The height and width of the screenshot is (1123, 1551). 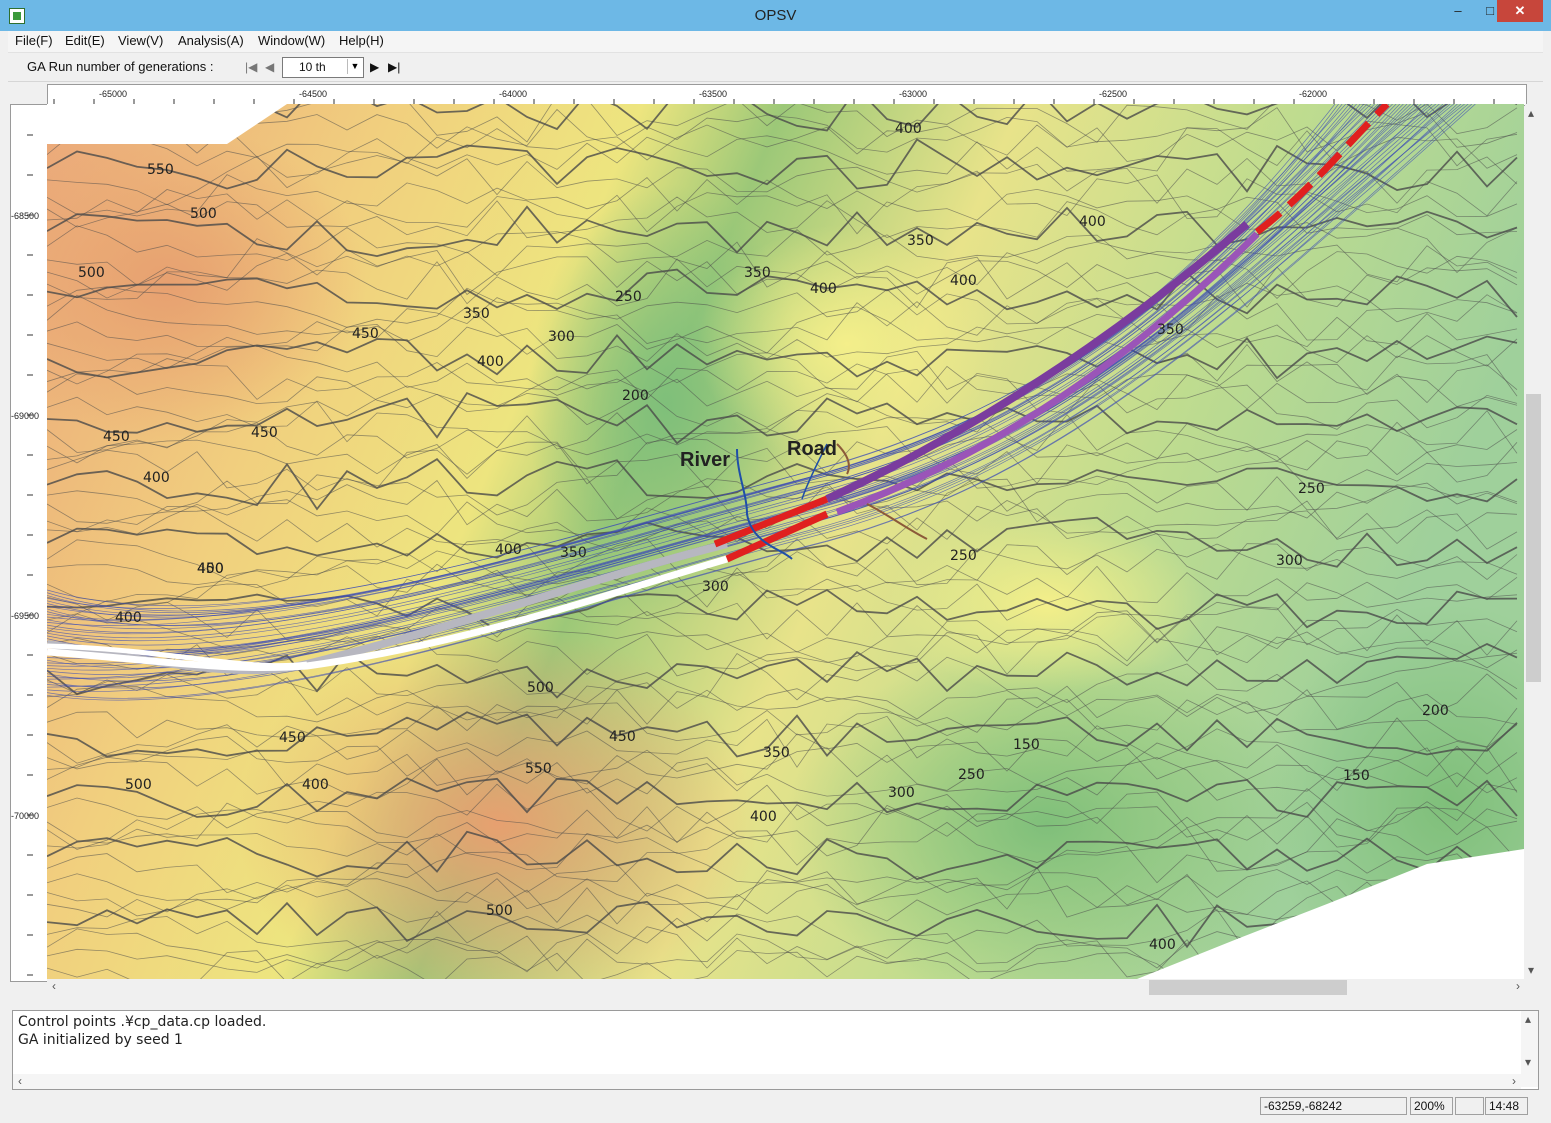 I want to click on vertical-ruler: -68500 -69000 -69500 -70000, so click(x=29, y=543).